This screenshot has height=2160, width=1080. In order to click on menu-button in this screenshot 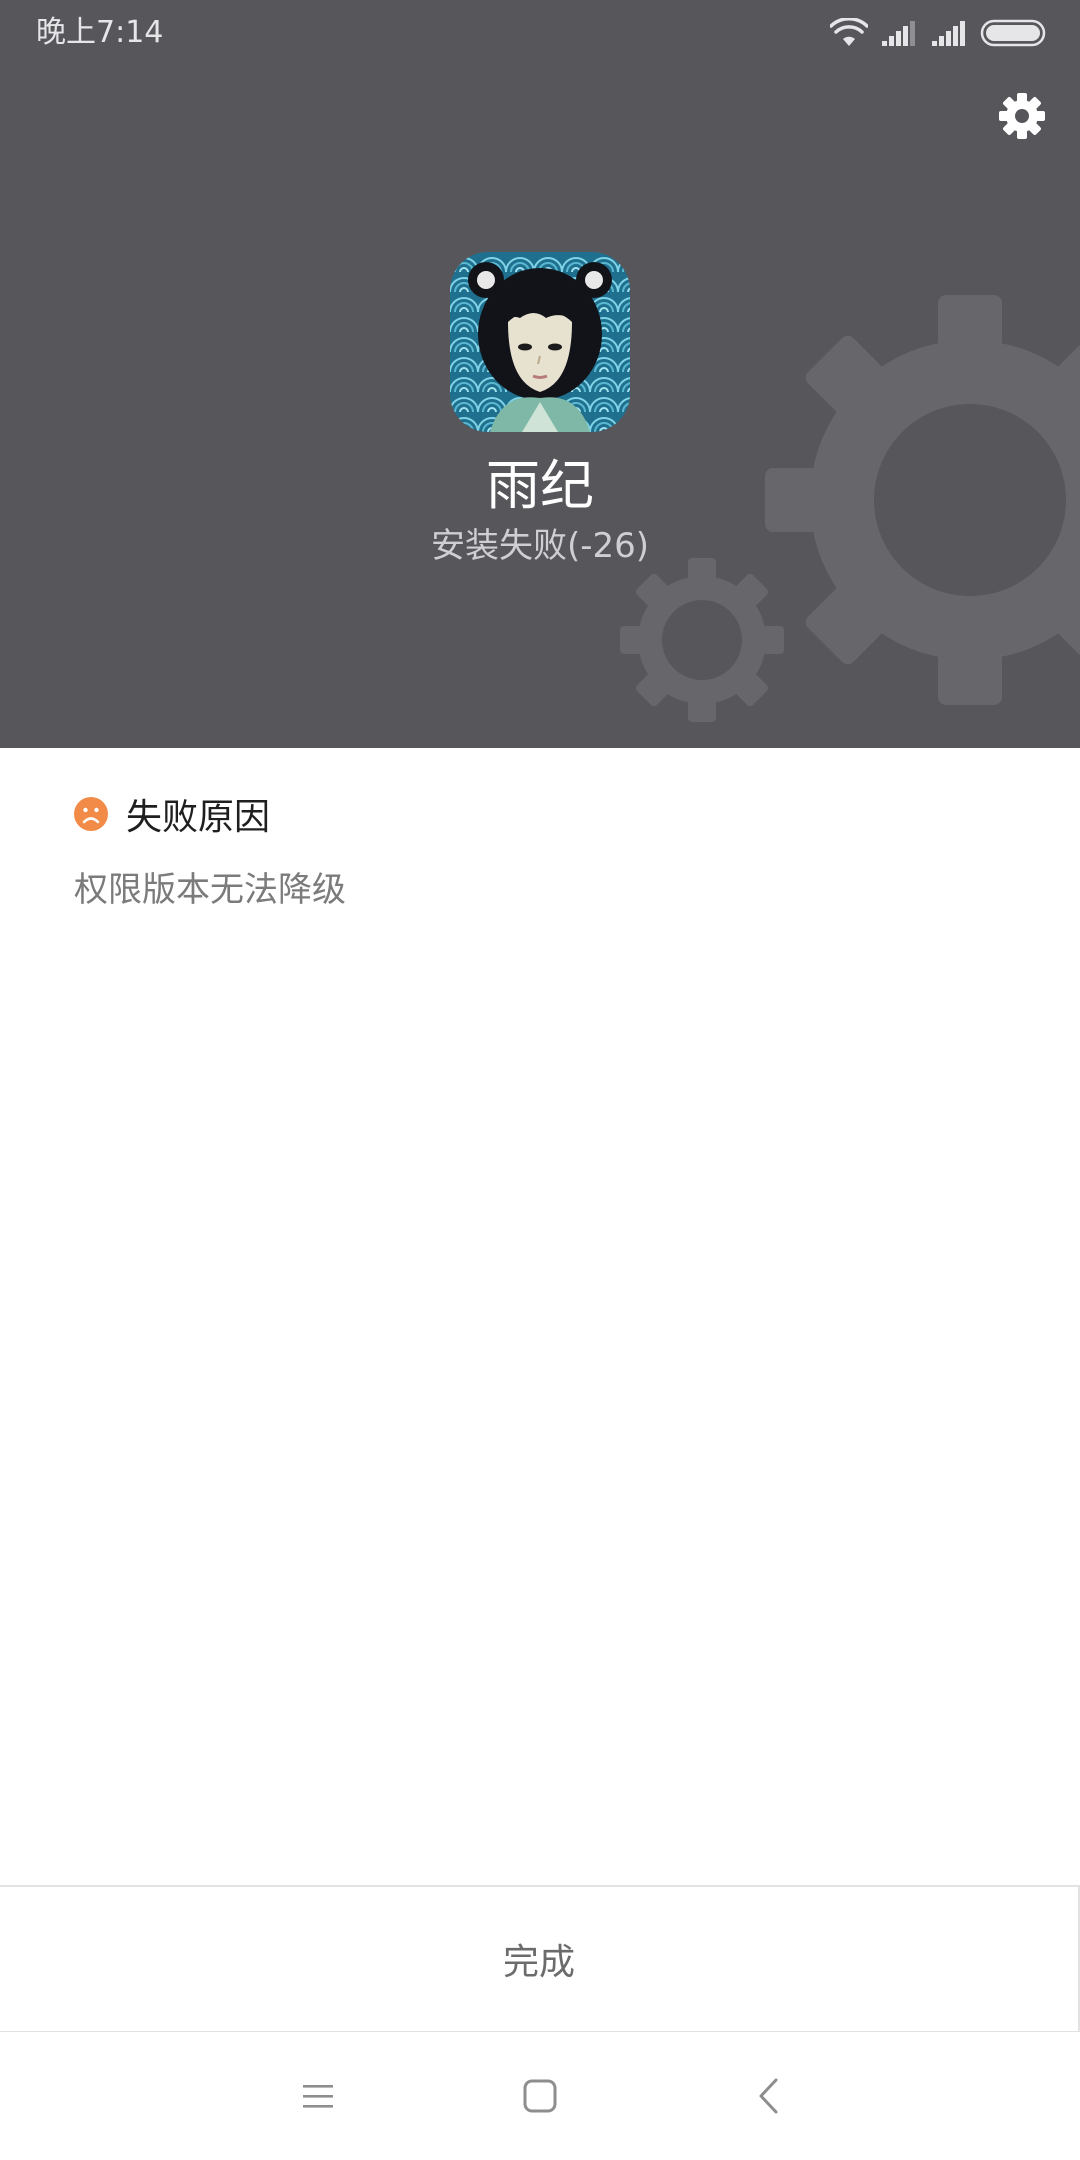, I will do `click(318, 2096)`.